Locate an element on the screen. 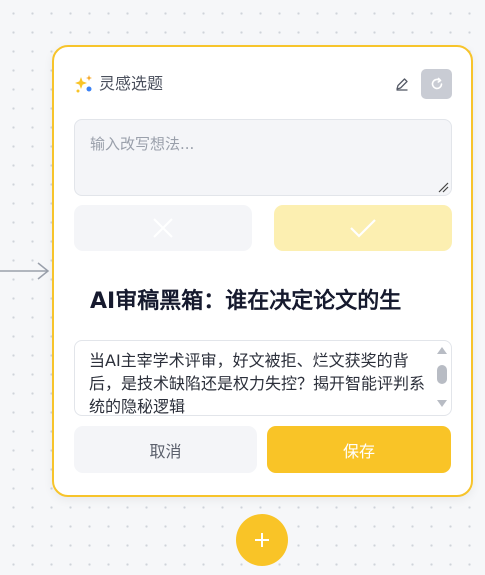  sparkle-icon is located at coordinates (83, 84).